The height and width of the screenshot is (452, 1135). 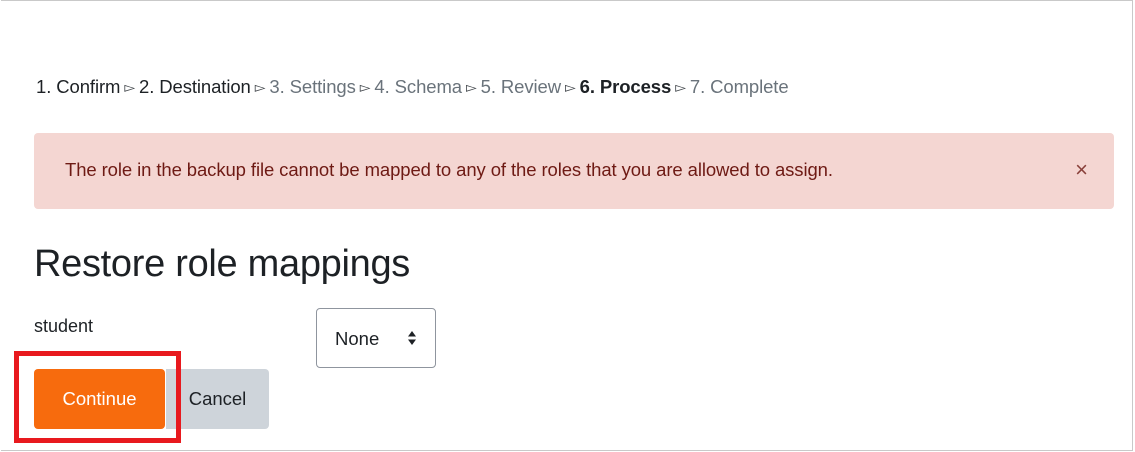 What do you see at coordinates (739, 86) in the screenshot?
I see `step-complete: 7. Complete` at bounding box center [739, 86].